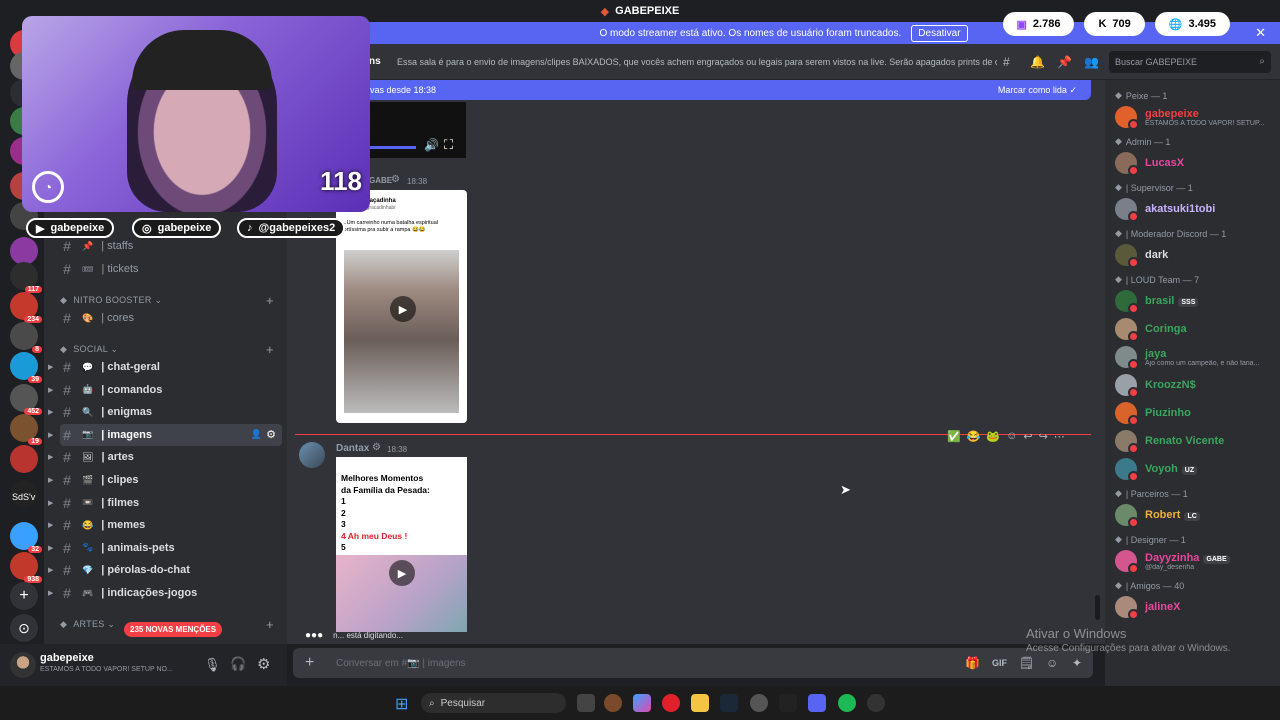 Image resolution: width=1280 pixels, height=720 pixels. I want to click on member-item: Voyoh UZ, so click(1195, 469).